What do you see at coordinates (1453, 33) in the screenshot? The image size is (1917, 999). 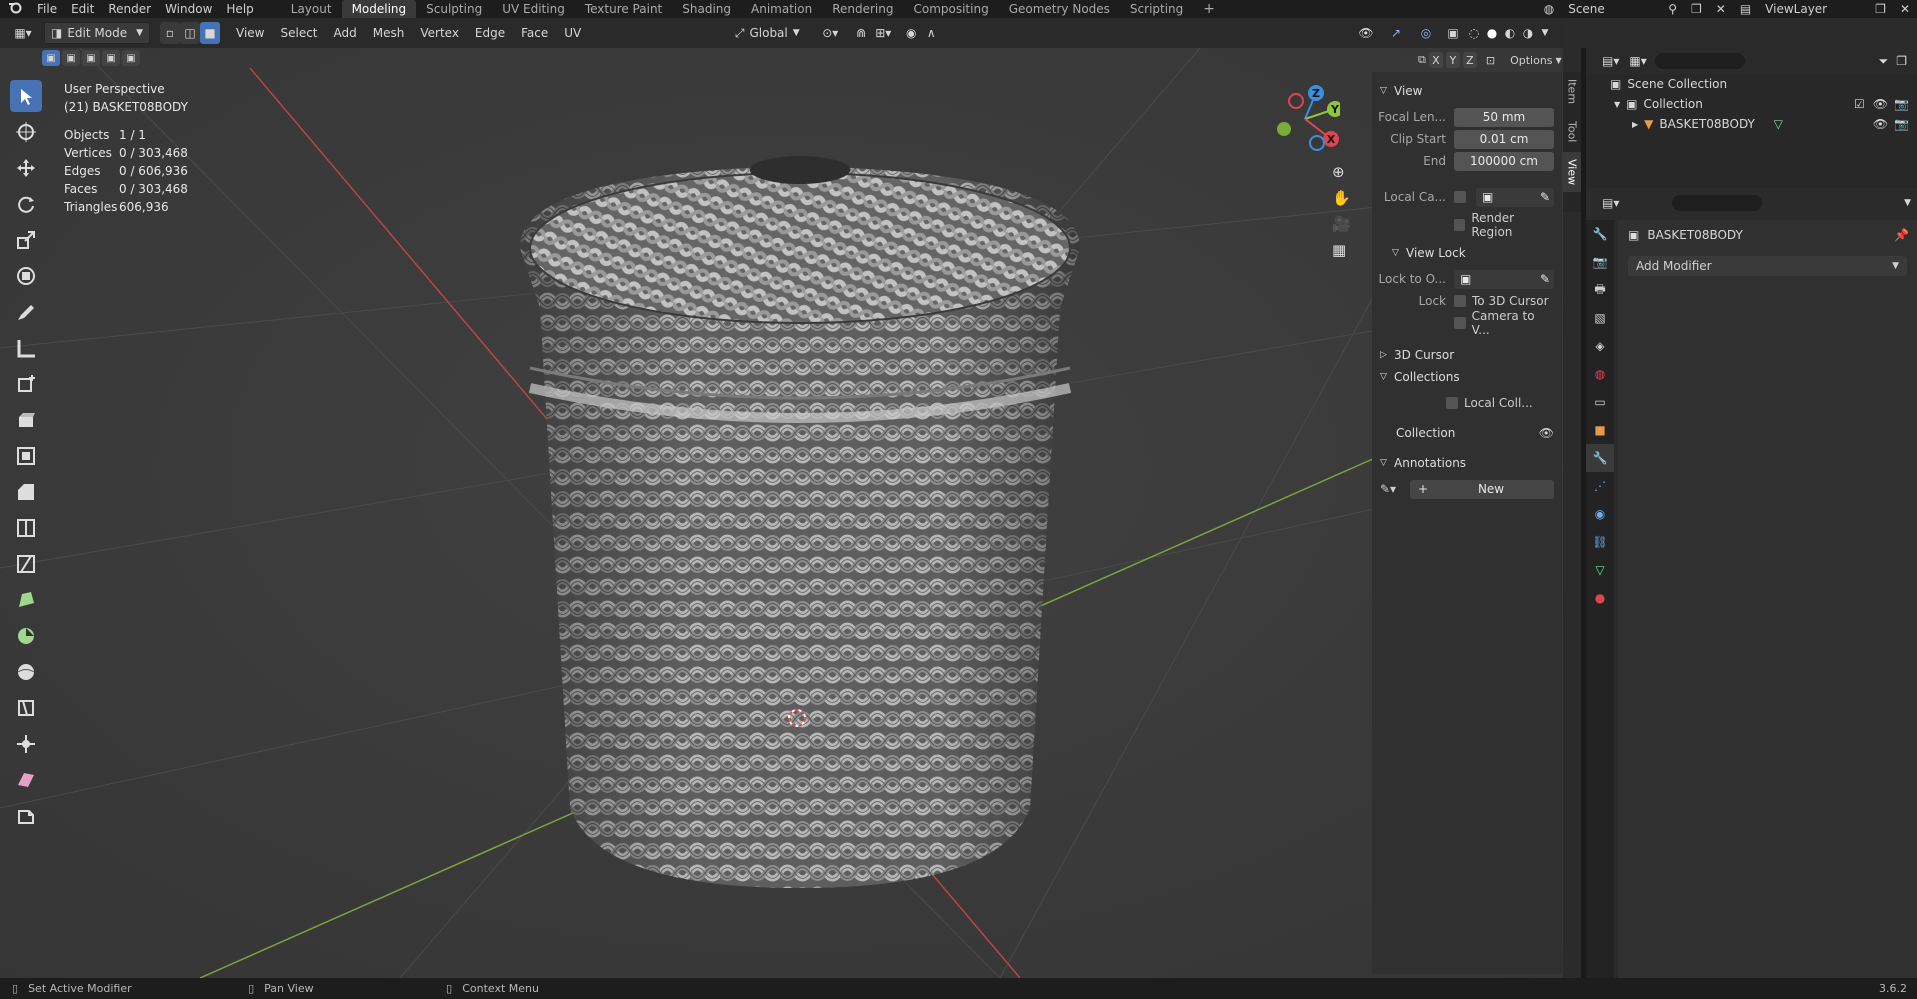 I see `xray-toggle-icon: ▣` at bounding box center [1453, 33].